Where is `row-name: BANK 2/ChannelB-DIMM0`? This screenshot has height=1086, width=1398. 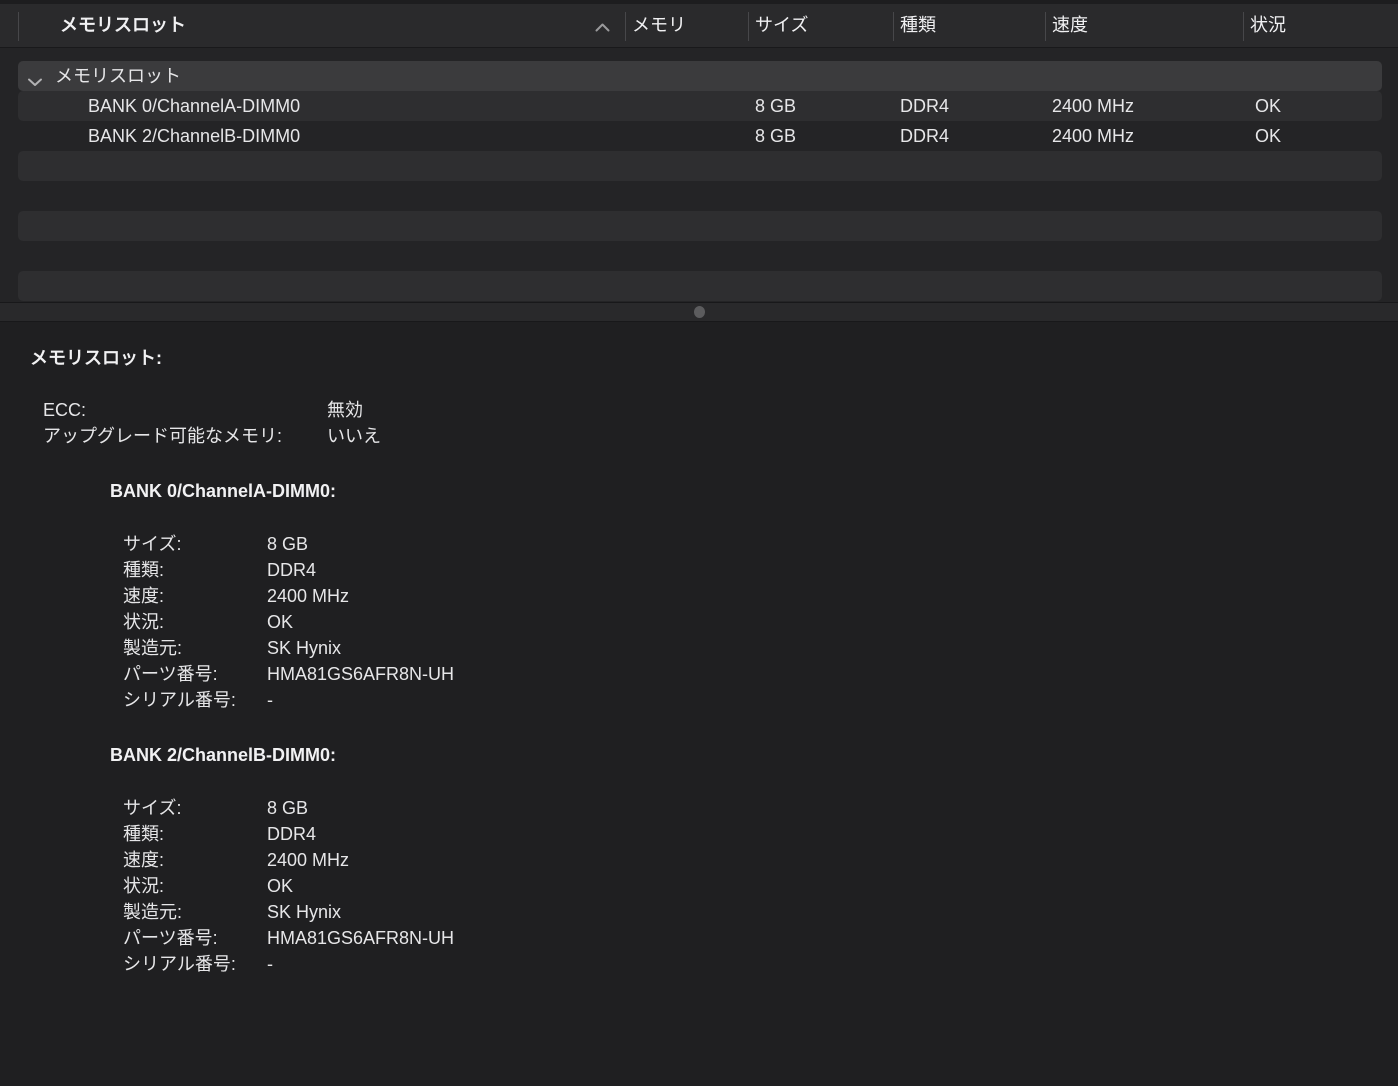
row-name: BANK 2/ChannelB-DIMM0 is located at coordinates (194, 136).